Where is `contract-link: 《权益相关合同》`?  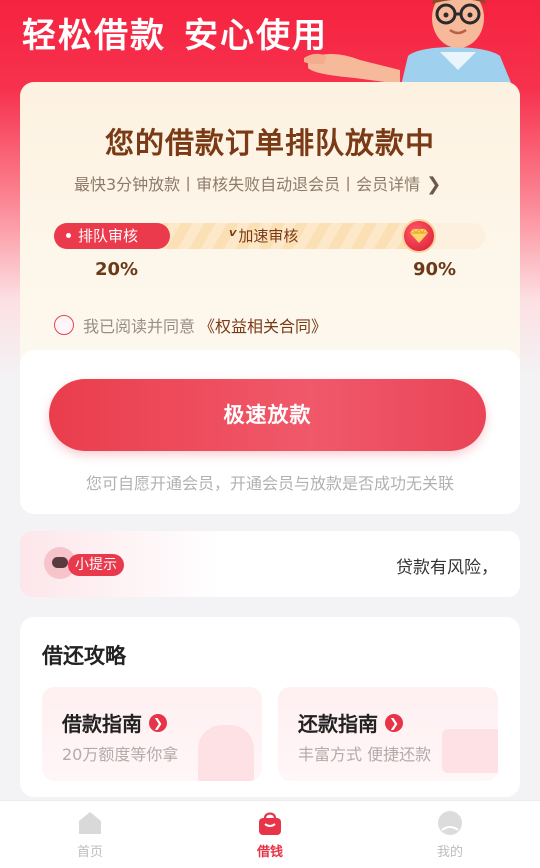 contract-link: 《权益相关合同》 is located at coordinates (263, 325).